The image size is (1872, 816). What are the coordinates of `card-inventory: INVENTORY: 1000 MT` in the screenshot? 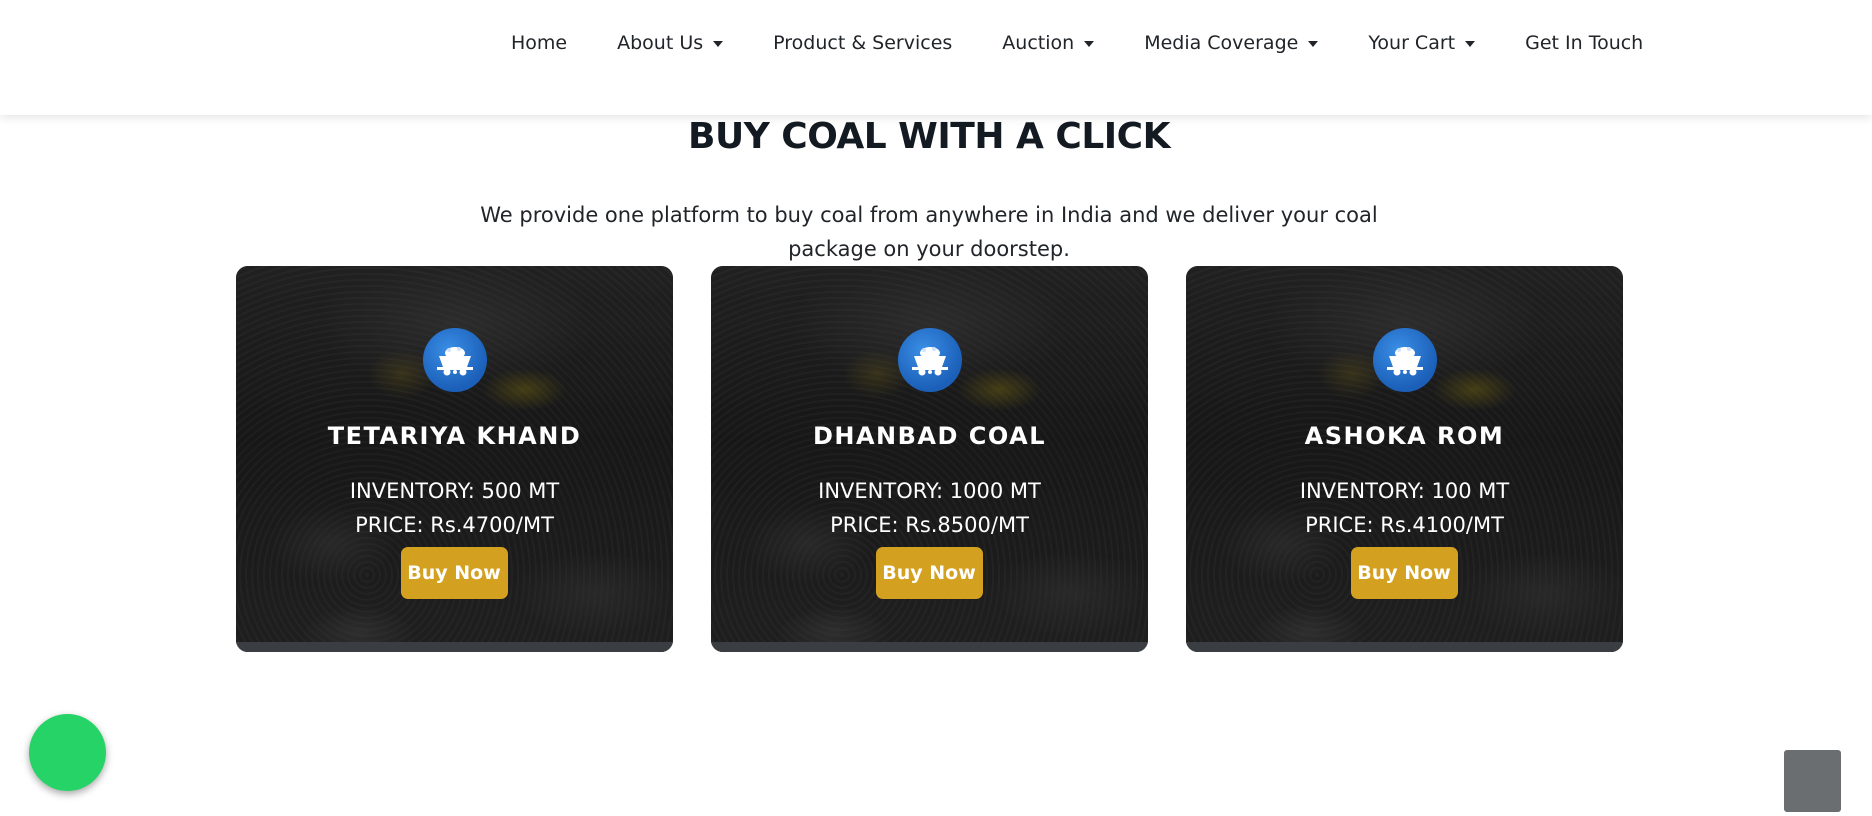 It's located at (929, 491).